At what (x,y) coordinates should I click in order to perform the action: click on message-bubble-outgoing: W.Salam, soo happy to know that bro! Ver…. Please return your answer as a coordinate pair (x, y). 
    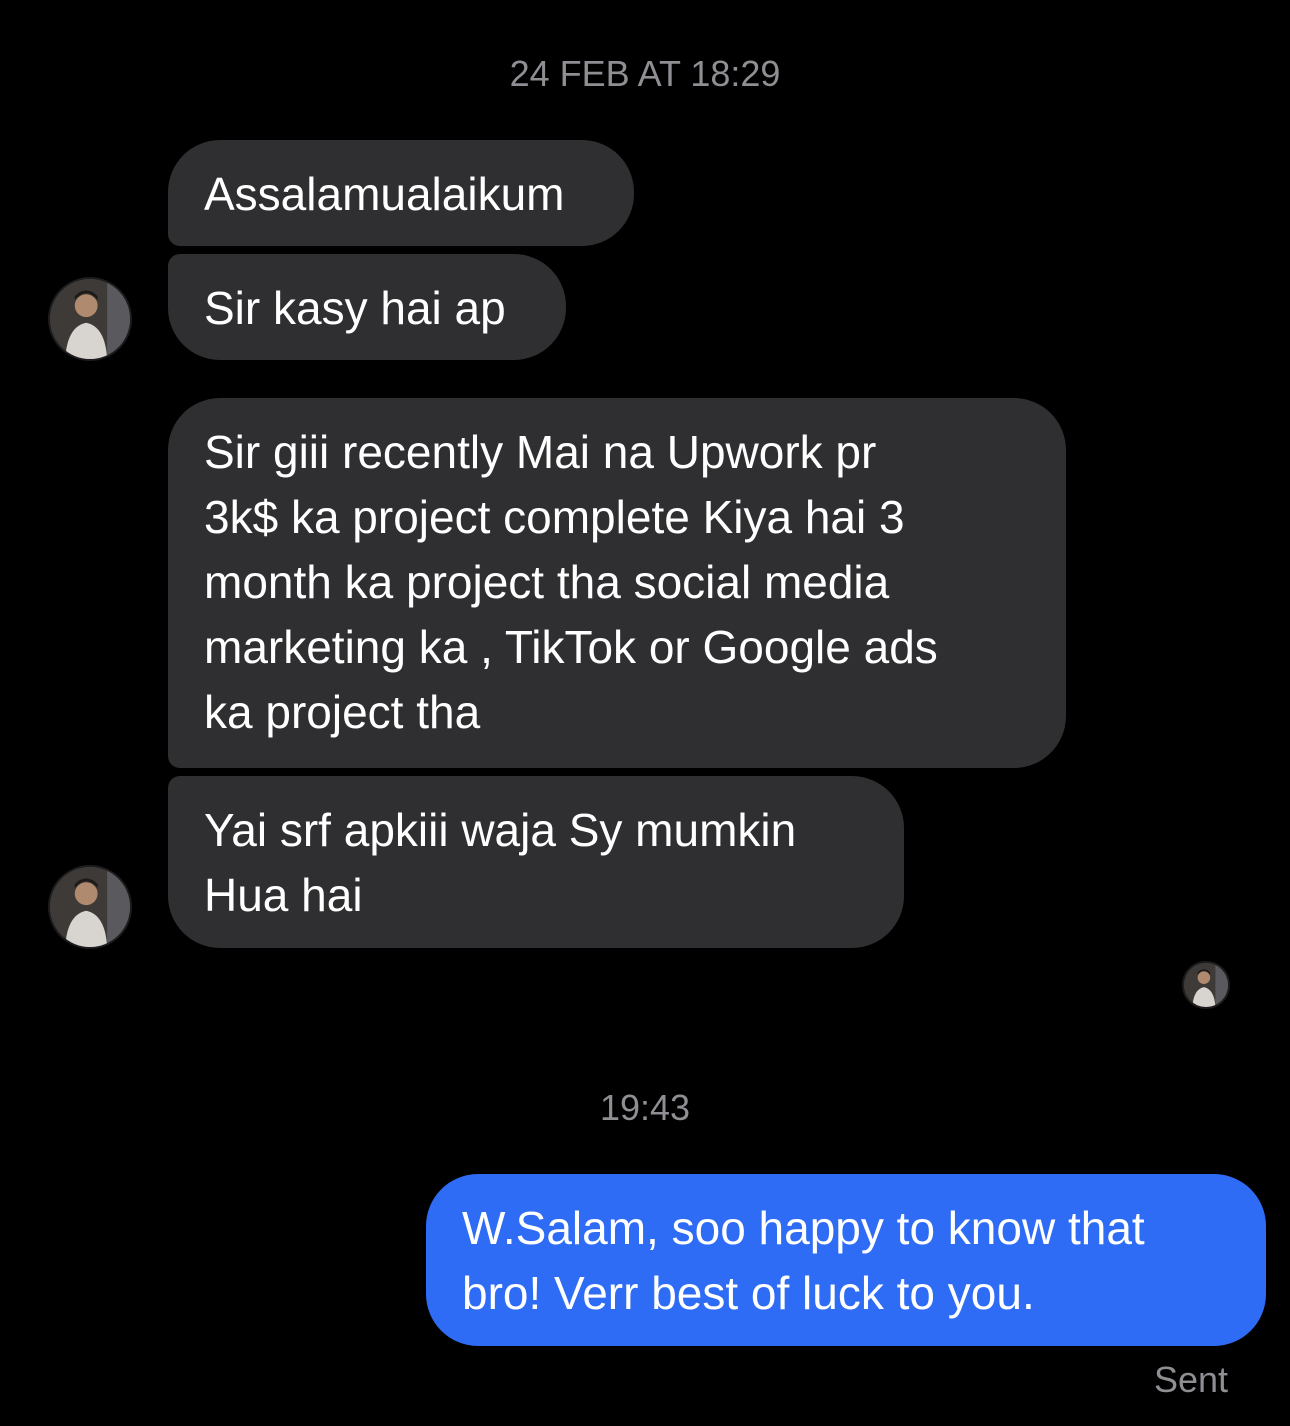
    Looking at the image, I should click on (846, 1260).